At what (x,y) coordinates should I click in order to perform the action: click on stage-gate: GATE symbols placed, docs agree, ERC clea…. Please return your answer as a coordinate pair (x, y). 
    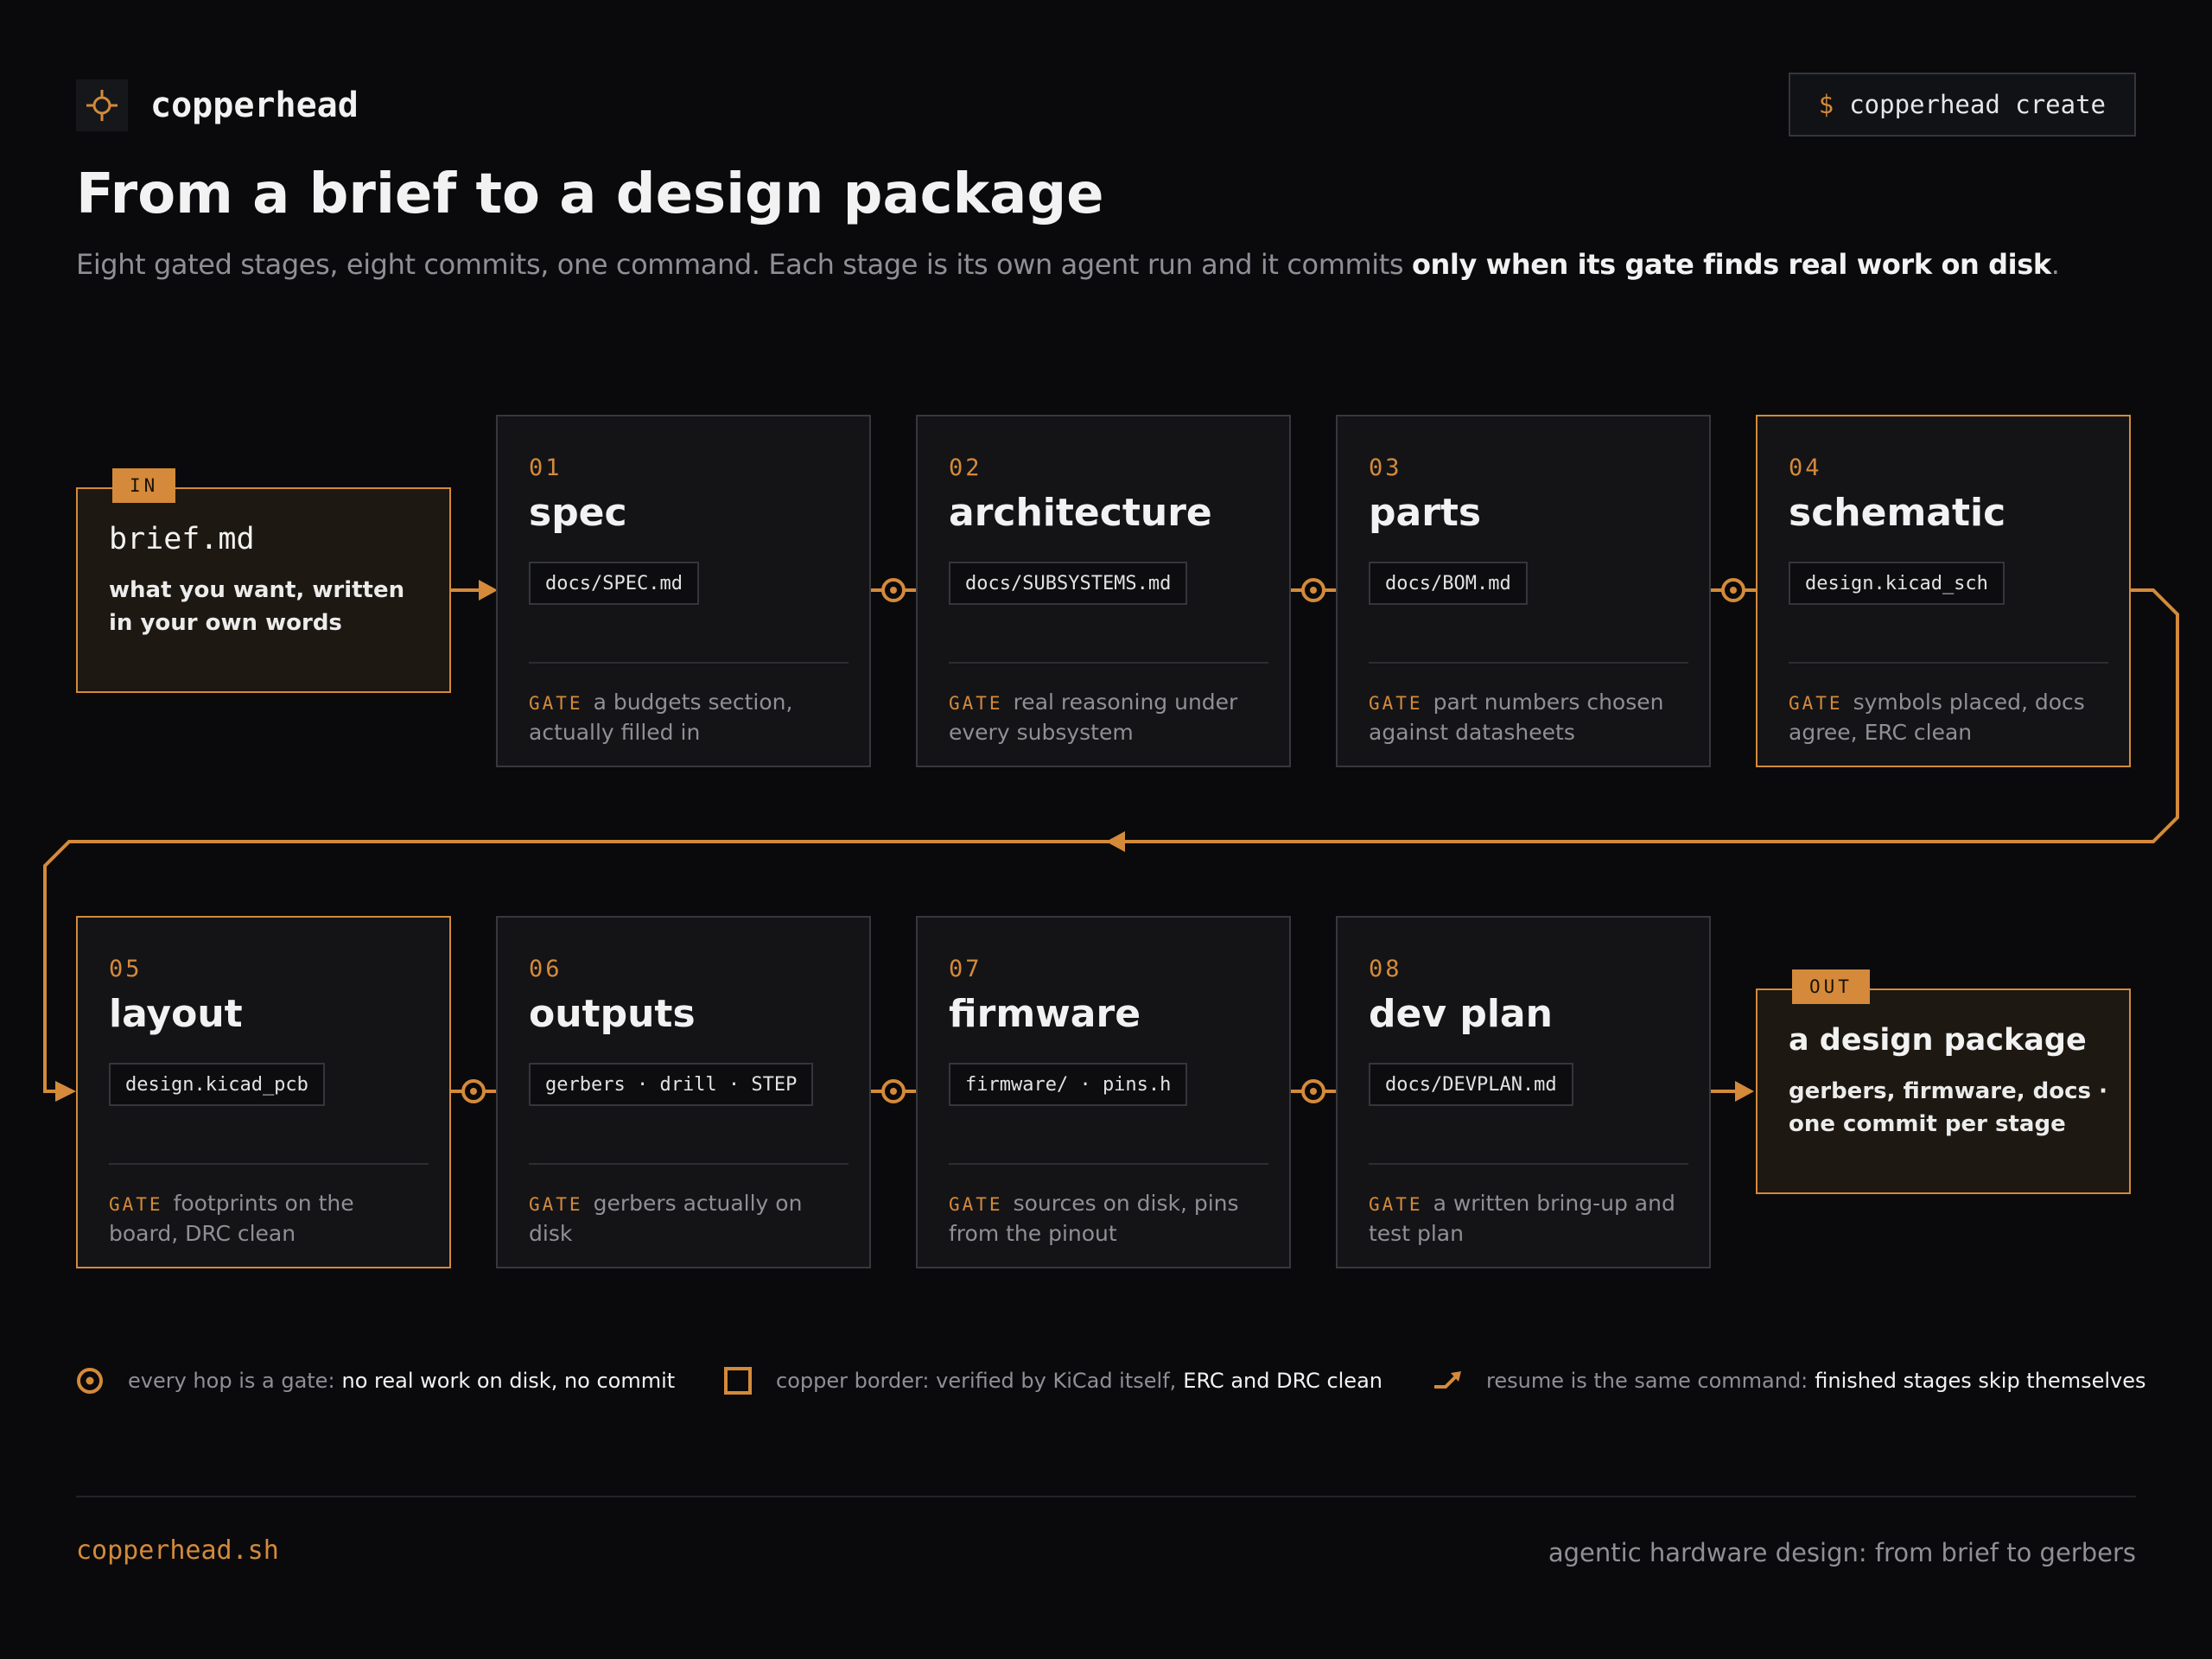
    Looking at the image, I should click on (1948, 717).